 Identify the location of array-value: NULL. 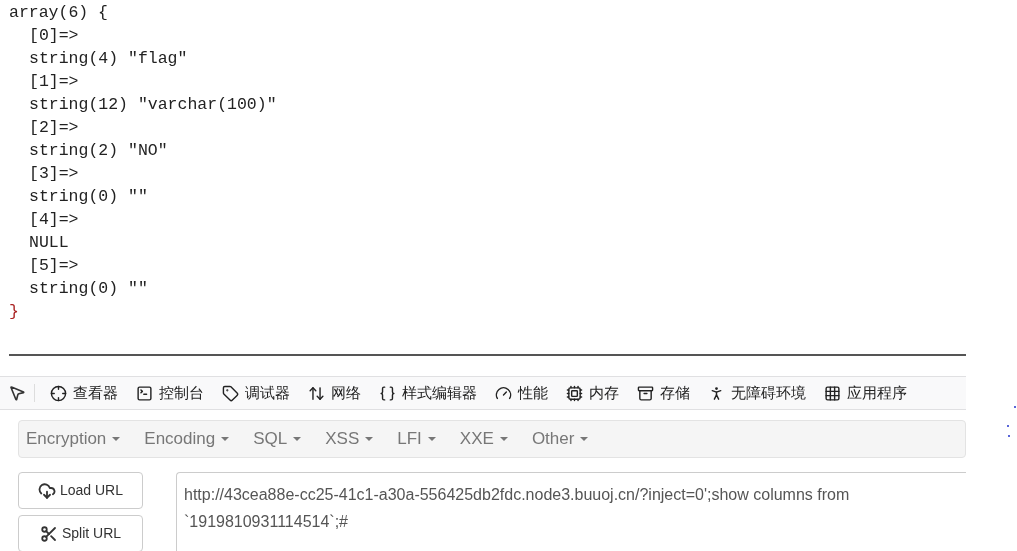
(49, 243).